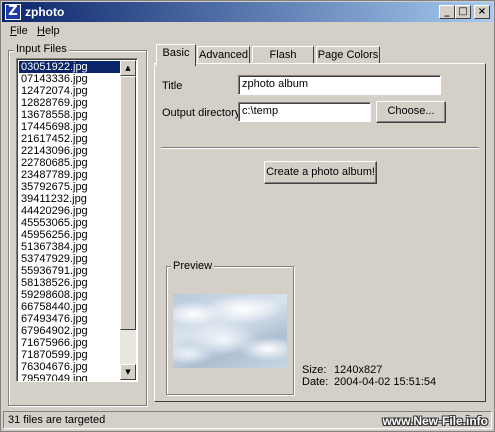 The image size is (495, 432). Describe the element at coordinates (176, 55) in the screenshot. I see `tab-basic: Basic` at that location.